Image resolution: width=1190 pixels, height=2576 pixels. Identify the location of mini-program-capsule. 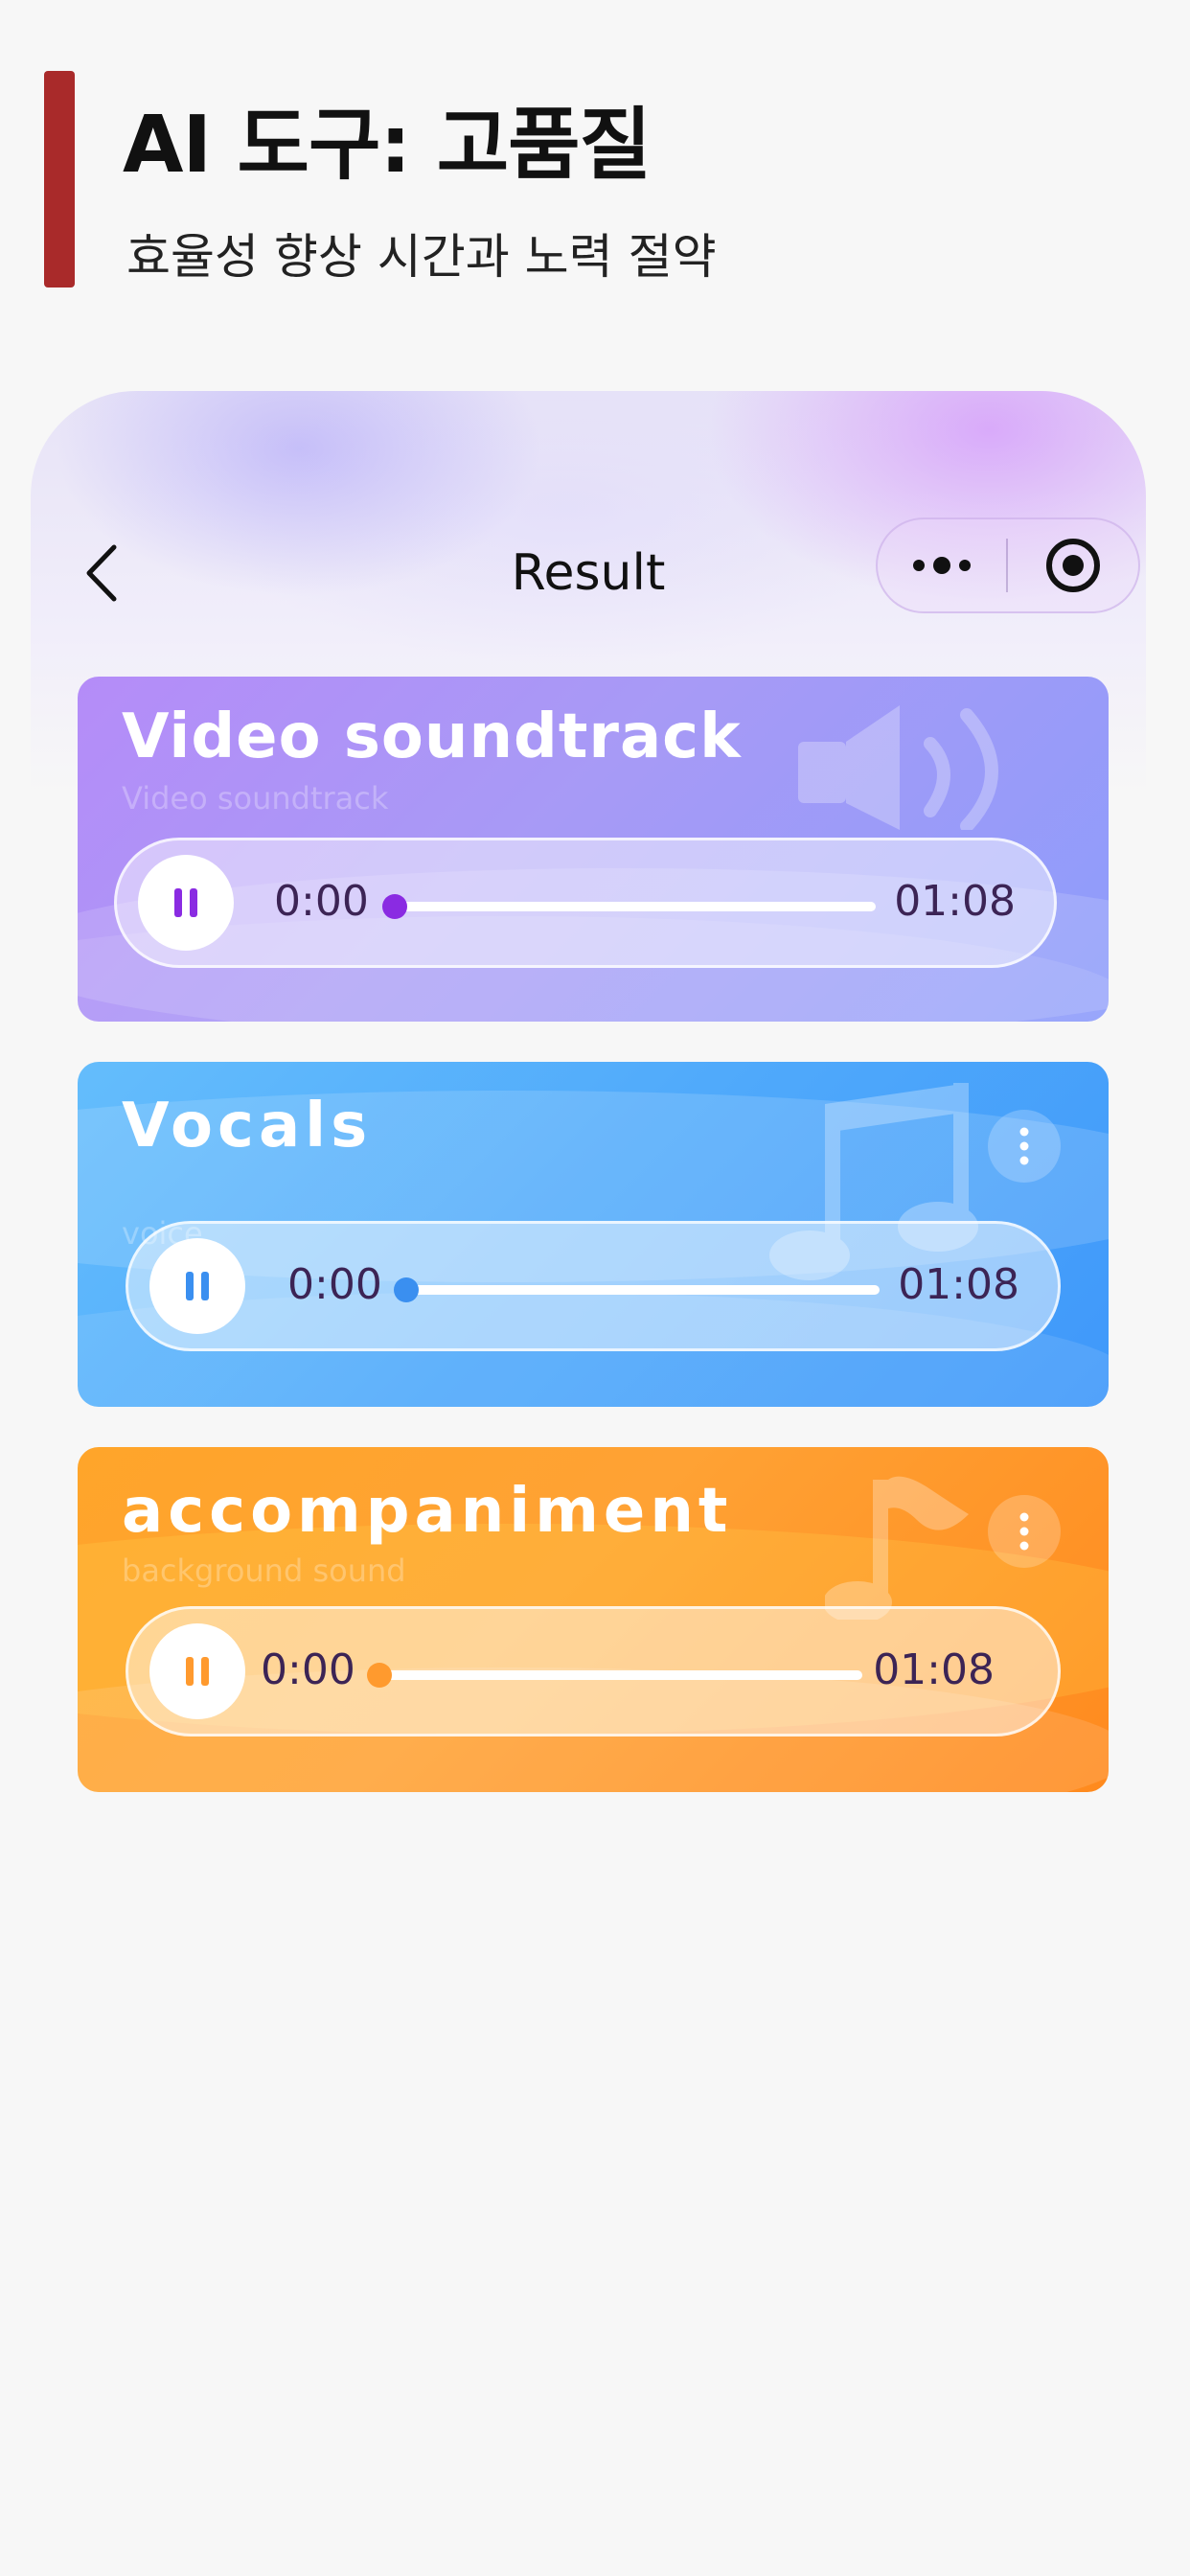
(1008, 565).